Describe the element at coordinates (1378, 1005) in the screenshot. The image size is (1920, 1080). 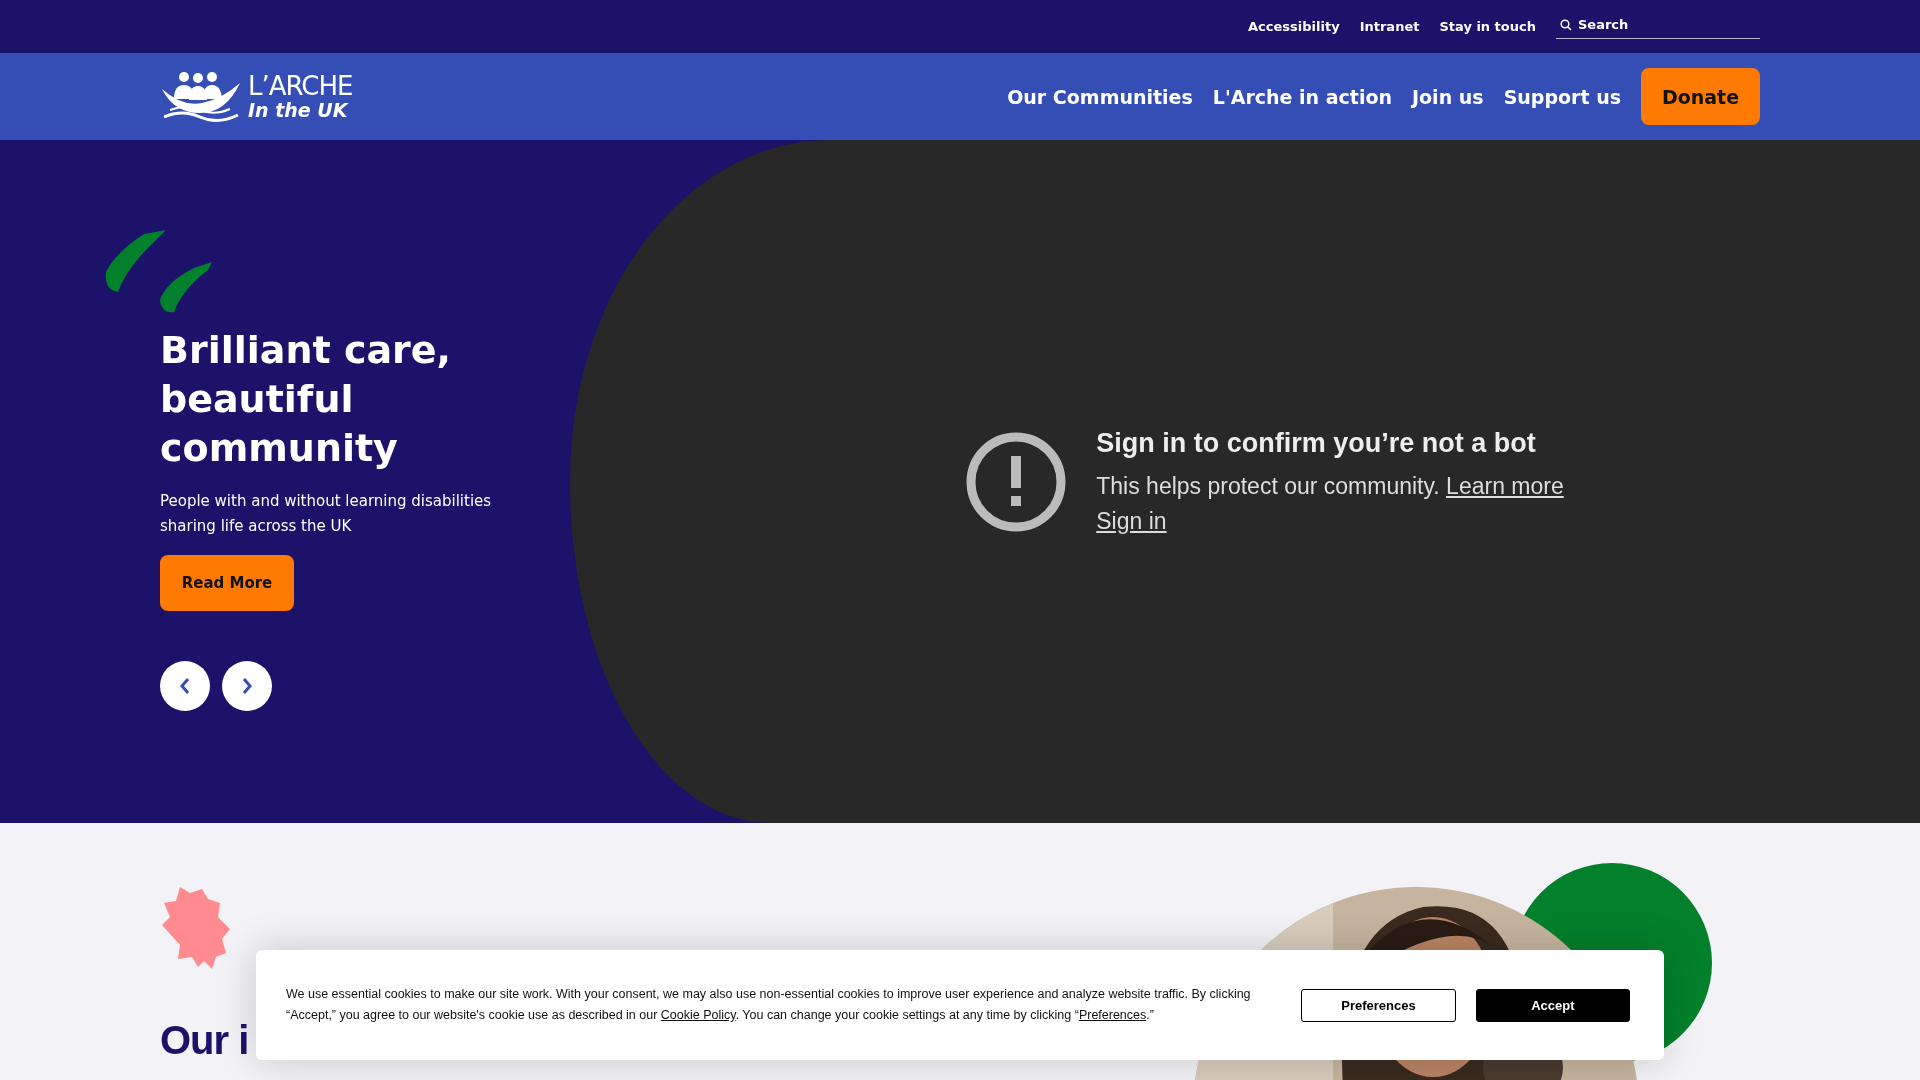
I see `preferences-button: Preferences` at that location.